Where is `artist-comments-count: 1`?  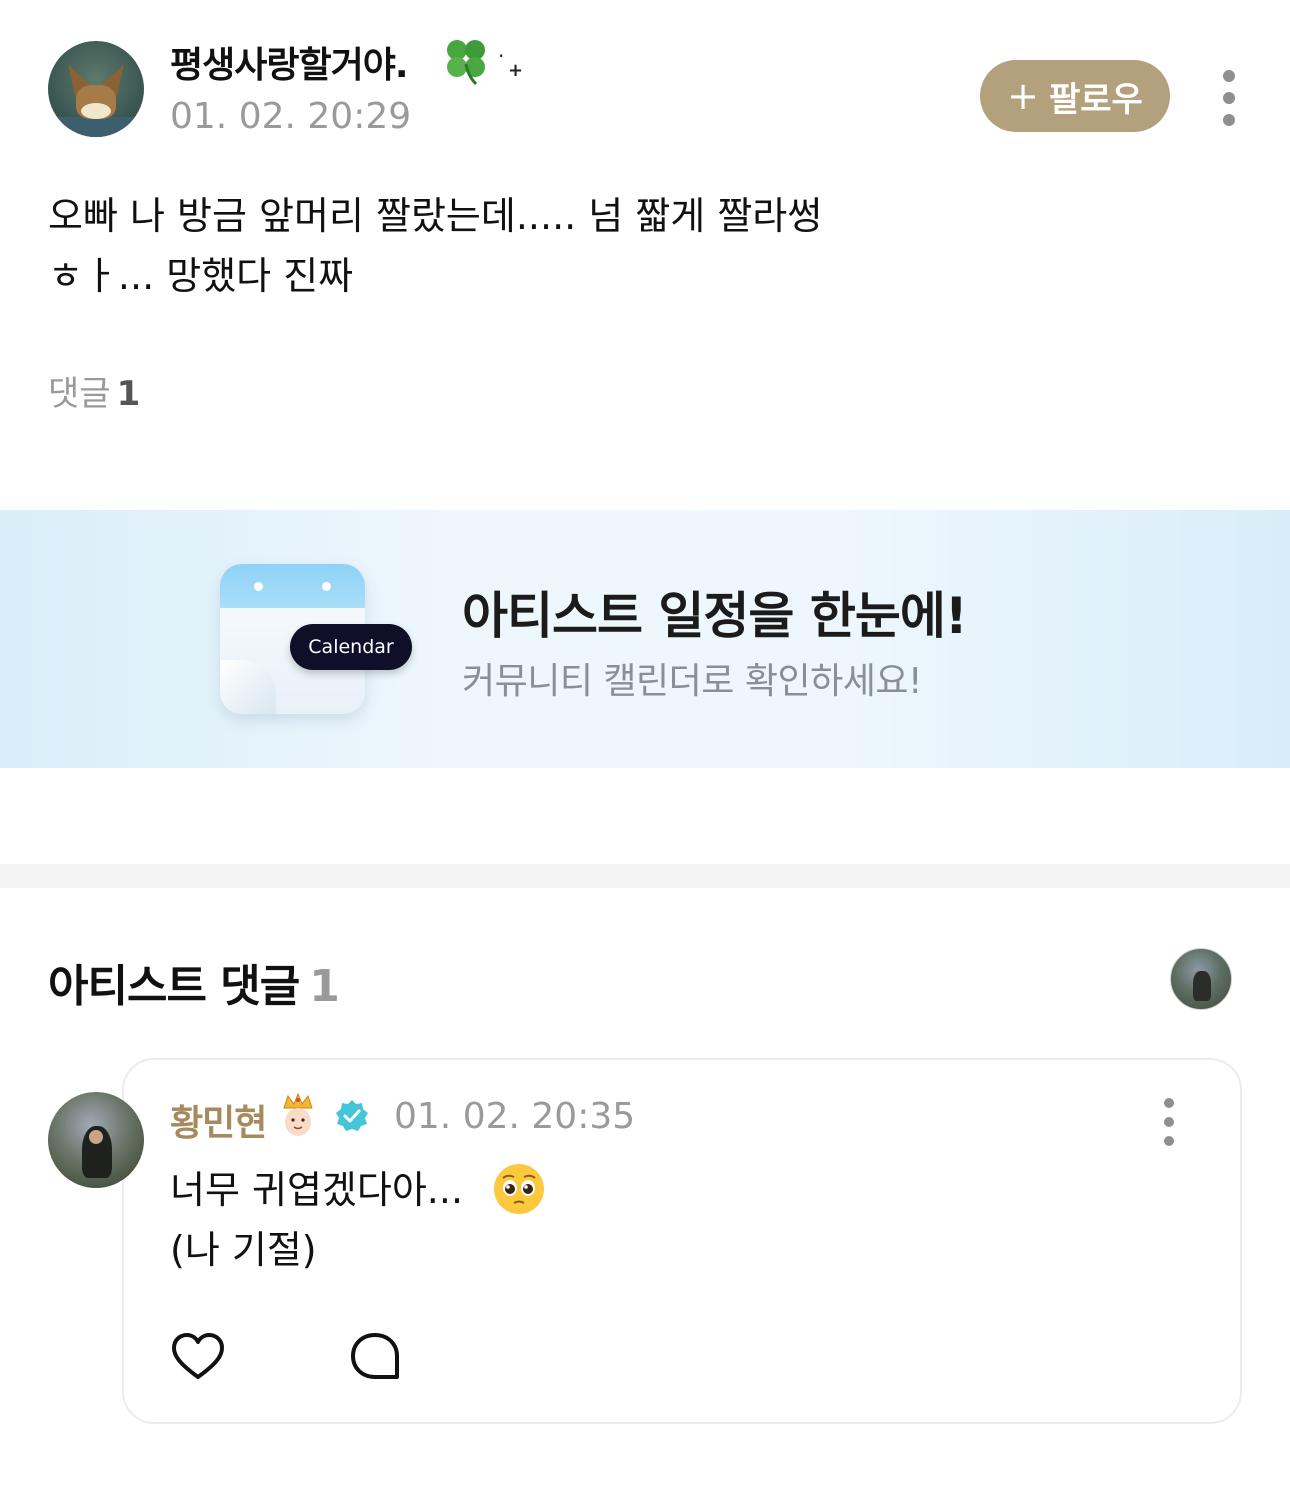 artist-comments-count: 1 is located at coordinates (324, 986).